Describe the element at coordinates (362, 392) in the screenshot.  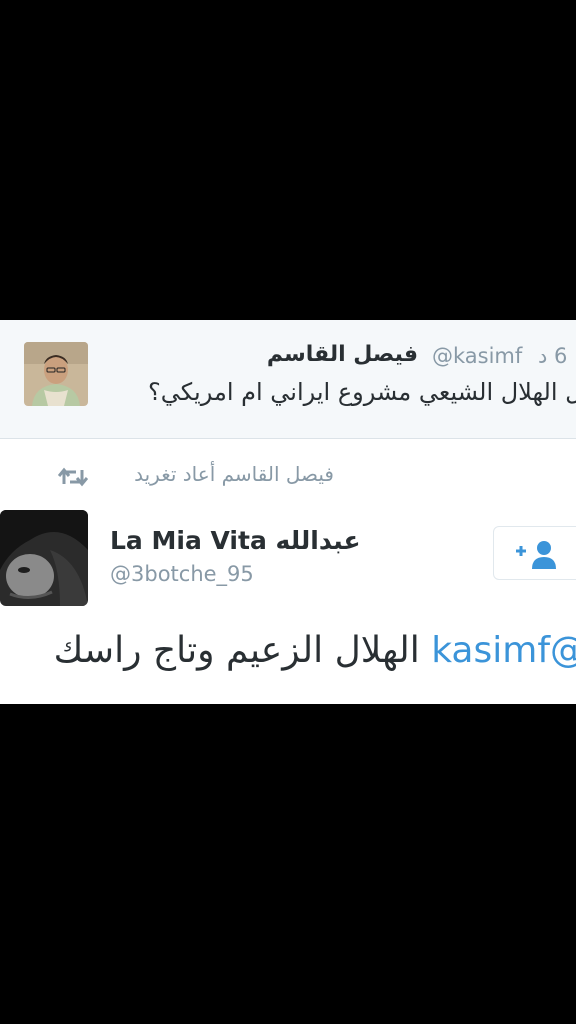
I see `quoted-tweet-text: هل الهلال الشيعي مشروع ايراني ام امريكي؟` at that location.